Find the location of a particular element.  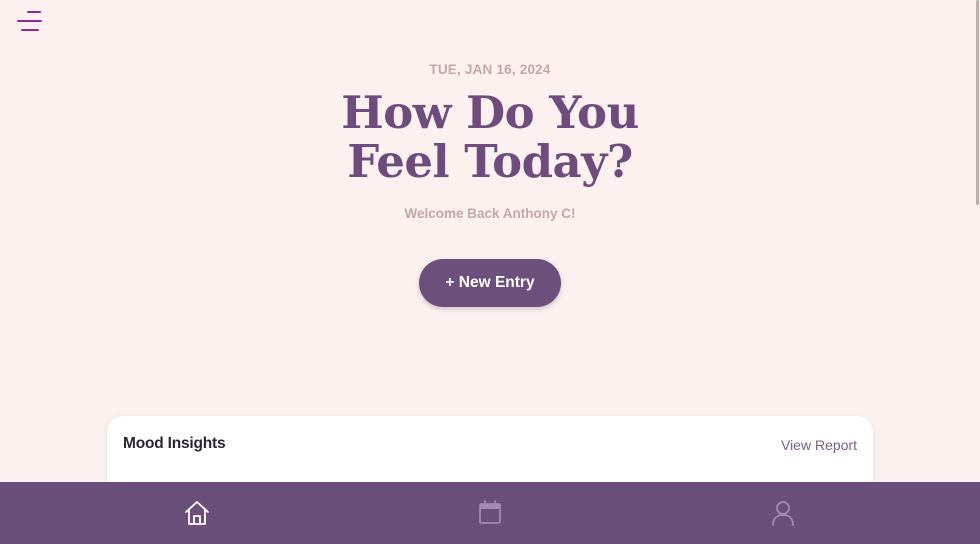

scrollbar is located at coordinates (977, 272).